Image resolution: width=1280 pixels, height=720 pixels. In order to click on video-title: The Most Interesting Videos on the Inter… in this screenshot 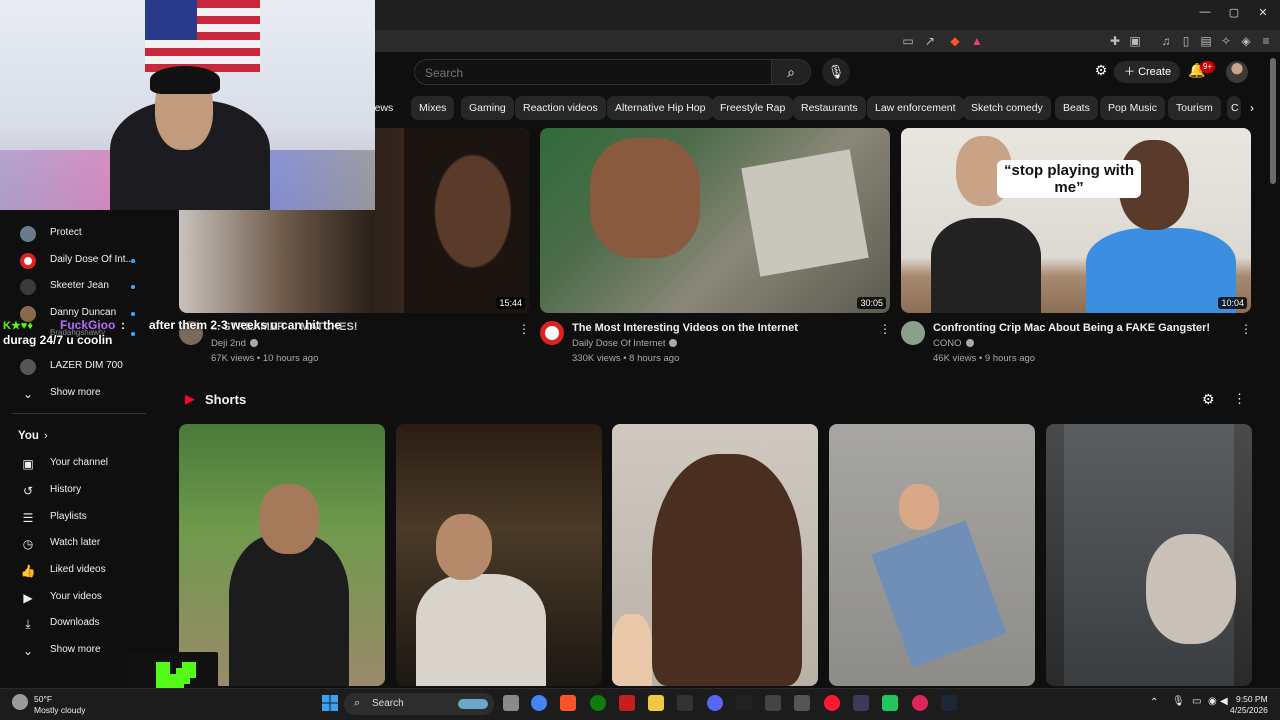, I will do `click(685, 328)`.